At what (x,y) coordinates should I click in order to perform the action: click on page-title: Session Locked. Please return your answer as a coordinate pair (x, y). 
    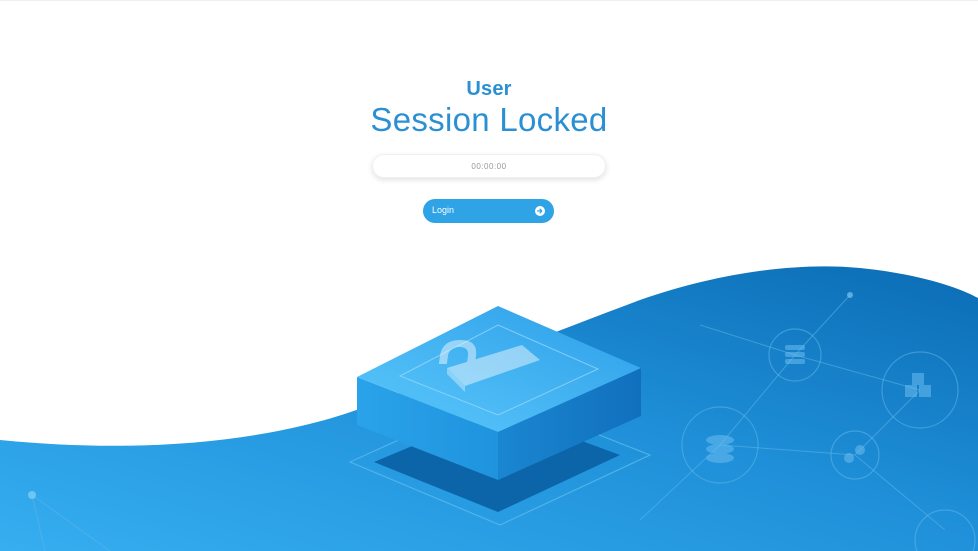
    Looking at the image, I should click on (489, 119).